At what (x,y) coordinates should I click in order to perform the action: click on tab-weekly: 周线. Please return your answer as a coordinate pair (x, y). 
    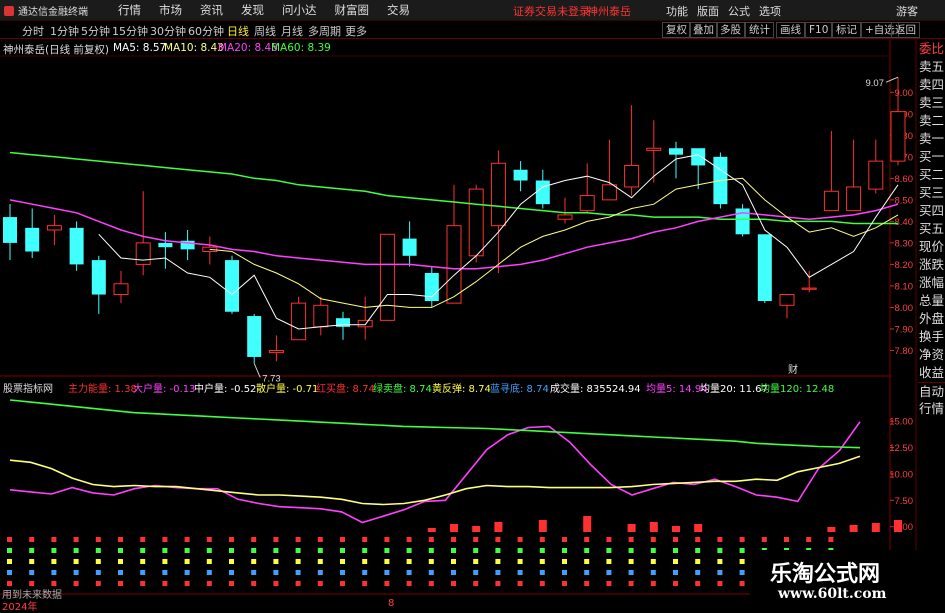
    Looking at the image, I should click on (265, 31).